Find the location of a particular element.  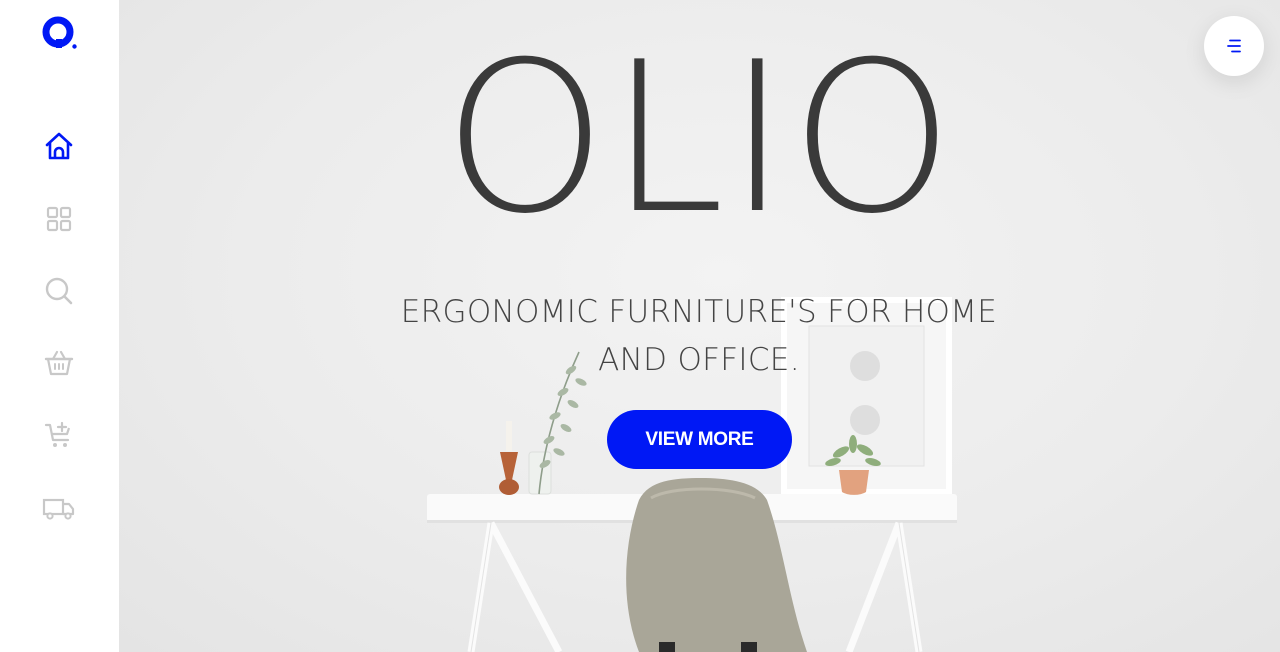

sidebar-item-delivery is located at coordinates (59, 508).